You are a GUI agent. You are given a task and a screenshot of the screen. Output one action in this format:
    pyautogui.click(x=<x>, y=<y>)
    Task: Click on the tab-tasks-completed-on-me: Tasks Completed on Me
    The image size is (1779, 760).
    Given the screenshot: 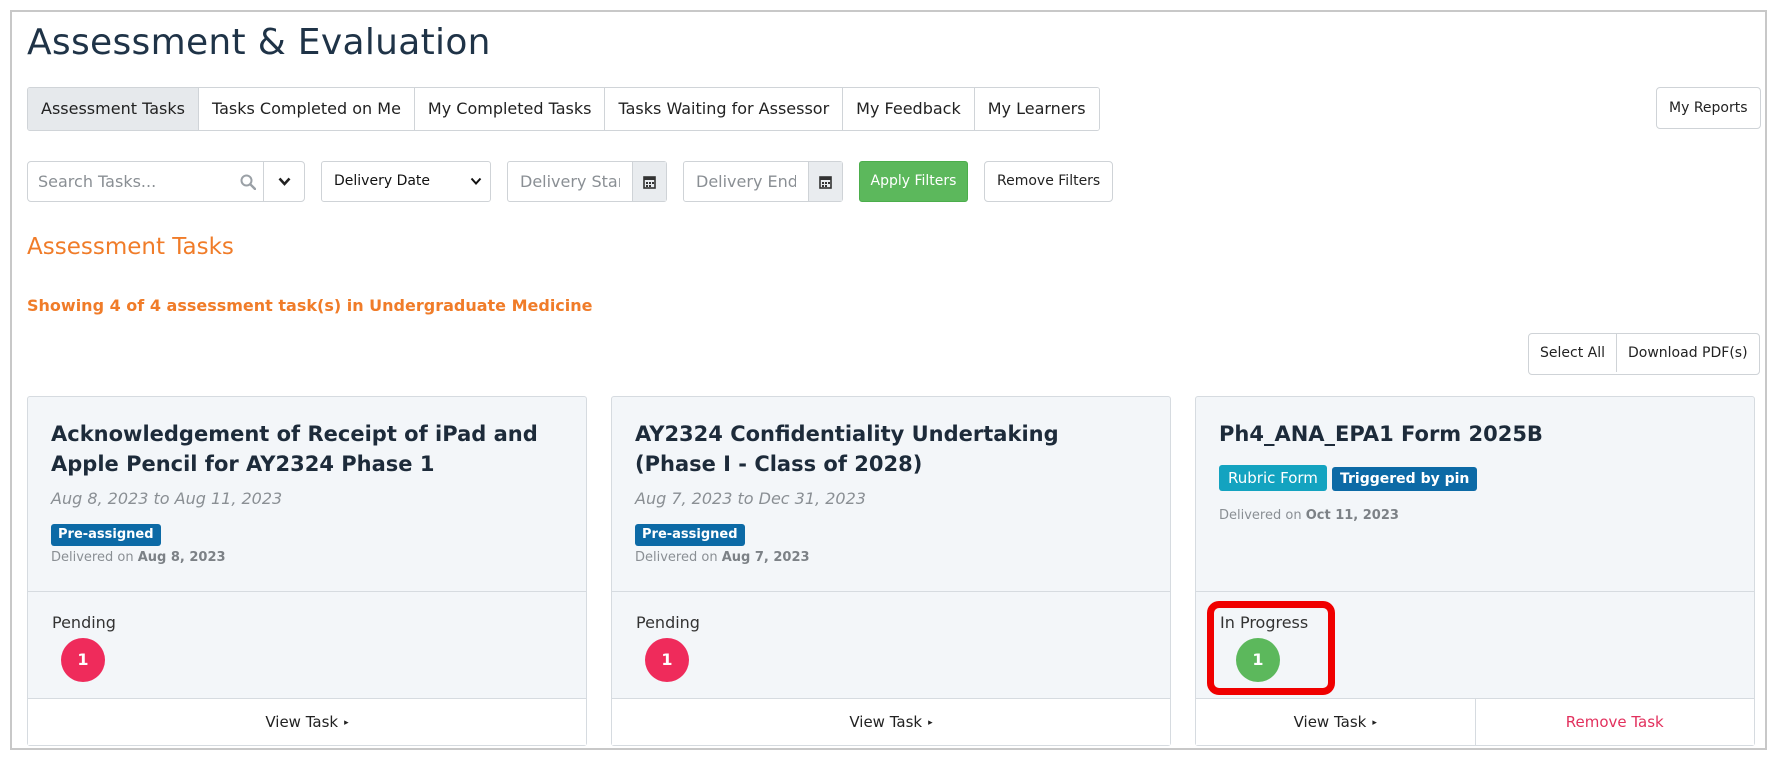 What is the action you would take?
    pyautogui.click(x=306, y=109)
    